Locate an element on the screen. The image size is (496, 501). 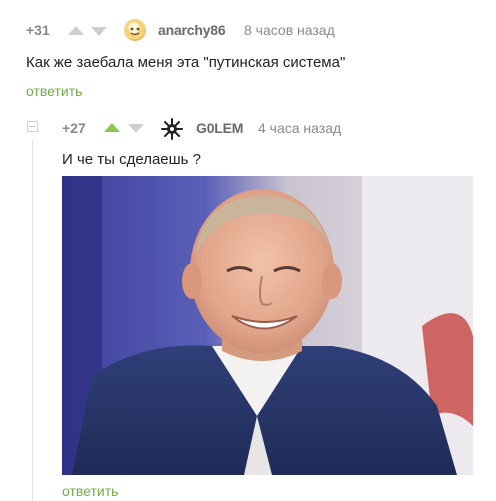
thread-line is located at coordinates (32, 320).